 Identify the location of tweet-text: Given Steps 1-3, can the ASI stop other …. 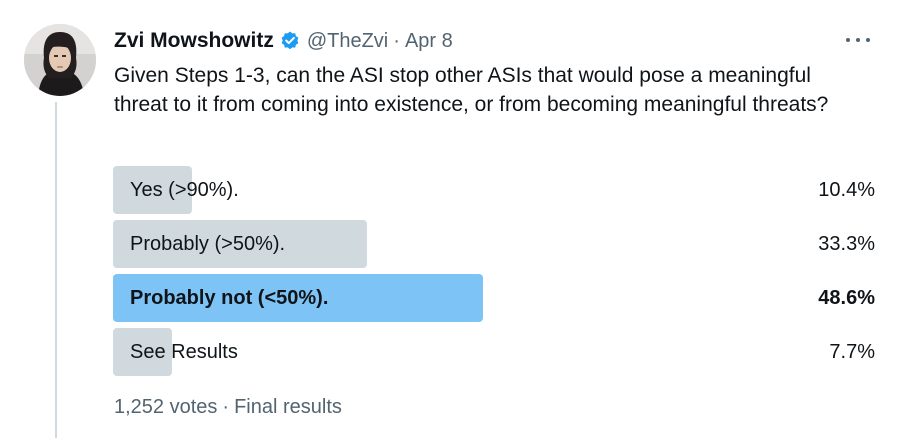
(471, 90).